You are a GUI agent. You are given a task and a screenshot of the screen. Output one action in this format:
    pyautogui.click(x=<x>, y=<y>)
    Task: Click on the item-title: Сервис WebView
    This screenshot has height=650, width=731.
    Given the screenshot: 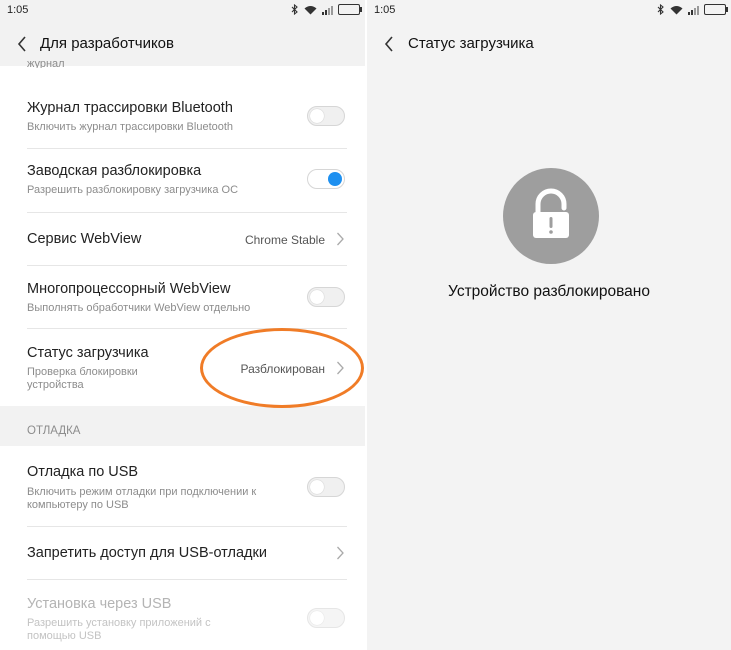 What is the action you would take?
    pyautogui.click(x=84, y=239)
    